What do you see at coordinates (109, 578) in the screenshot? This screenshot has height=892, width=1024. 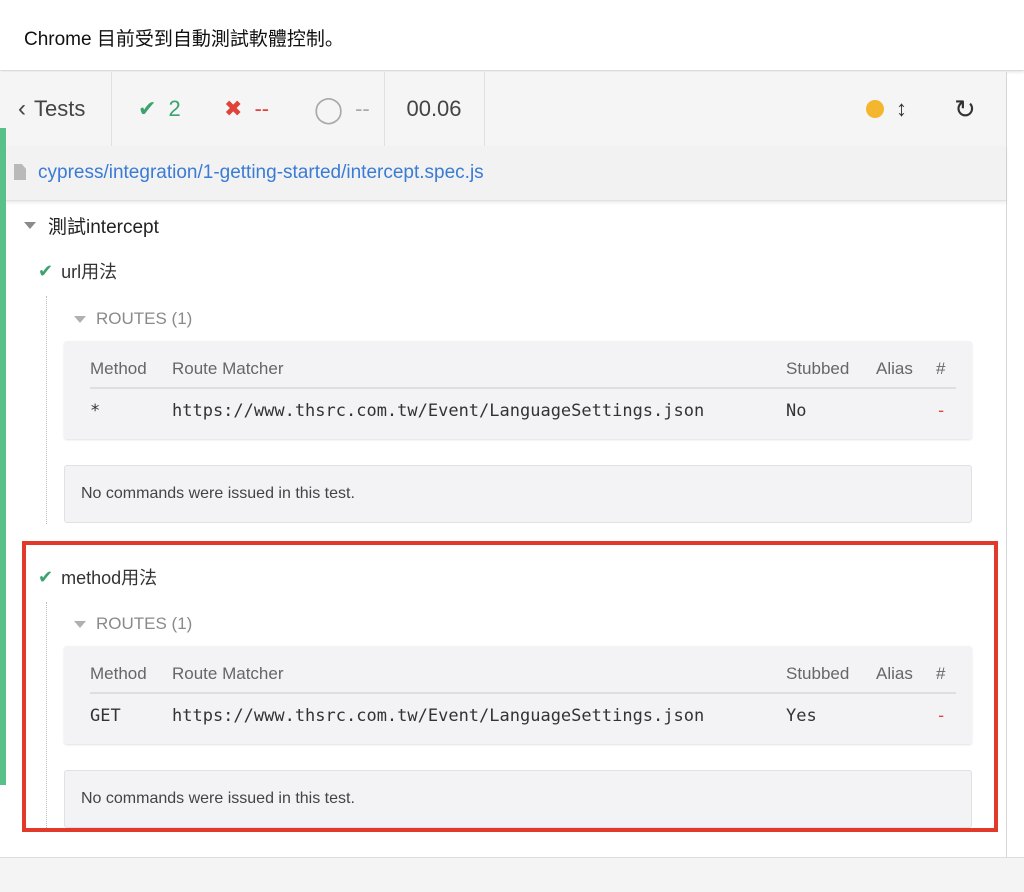 I see `test-title-text: method用法` at bounding box center [109, 578].